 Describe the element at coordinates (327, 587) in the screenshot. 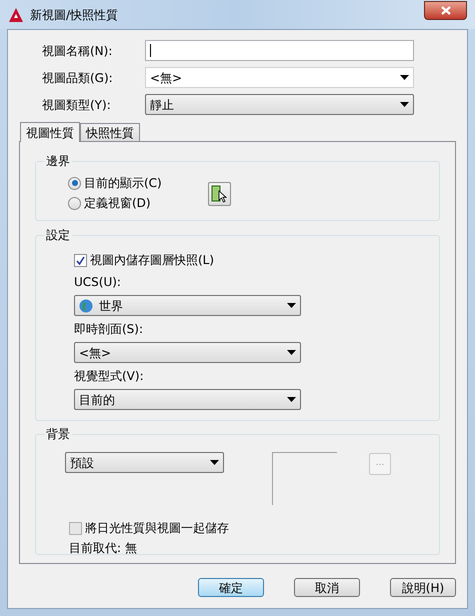

I see `dialog-button: 取消` at that location.